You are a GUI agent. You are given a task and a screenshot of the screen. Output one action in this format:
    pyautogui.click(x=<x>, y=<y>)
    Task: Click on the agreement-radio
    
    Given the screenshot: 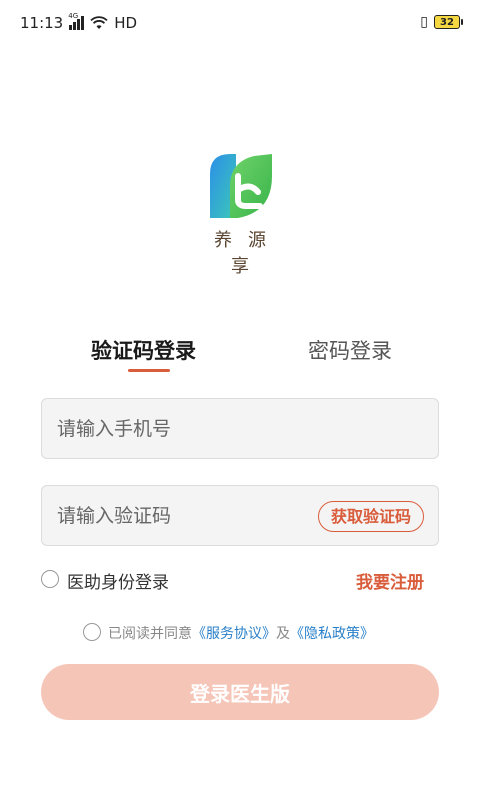 What is the action you would take?
    pyautogui.click(x=92, y=632)
    